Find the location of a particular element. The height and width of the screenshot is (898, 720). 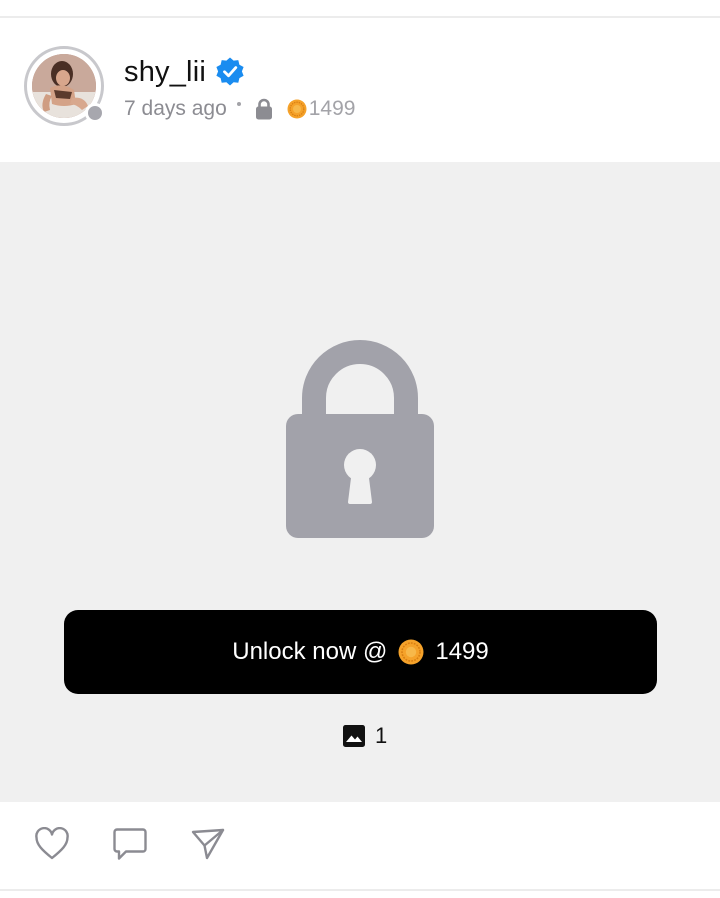

unlock-button: Unlock now @ 1499 is located at coordinates (360, 652).